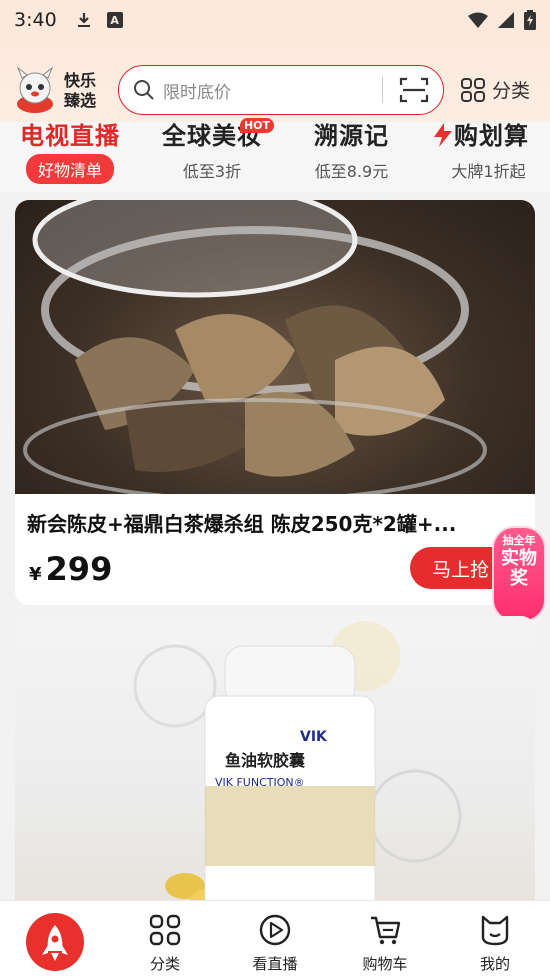 The width and height of the screenshot is (550, 979). What do you see at coordinates (281, 90) in the screenshot?
I see `search-box: 限时底价` at bounding box center [281, 90].